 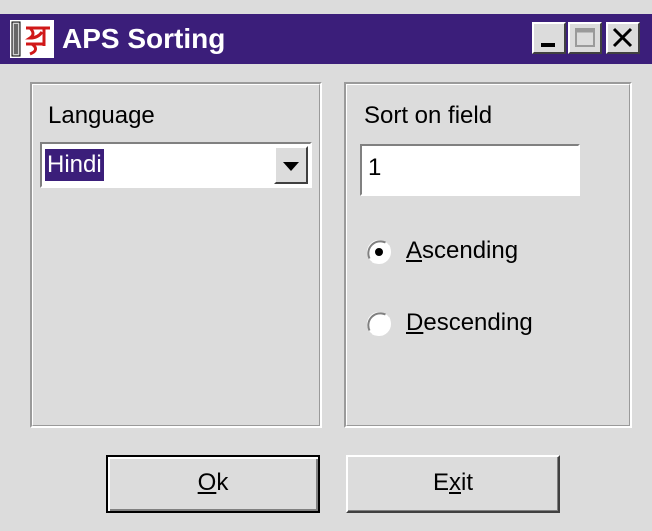 What do you see at coordinates (414, 250) in the screenshot?
I see `ascending-accel: A` at bounding box center [414, 250].